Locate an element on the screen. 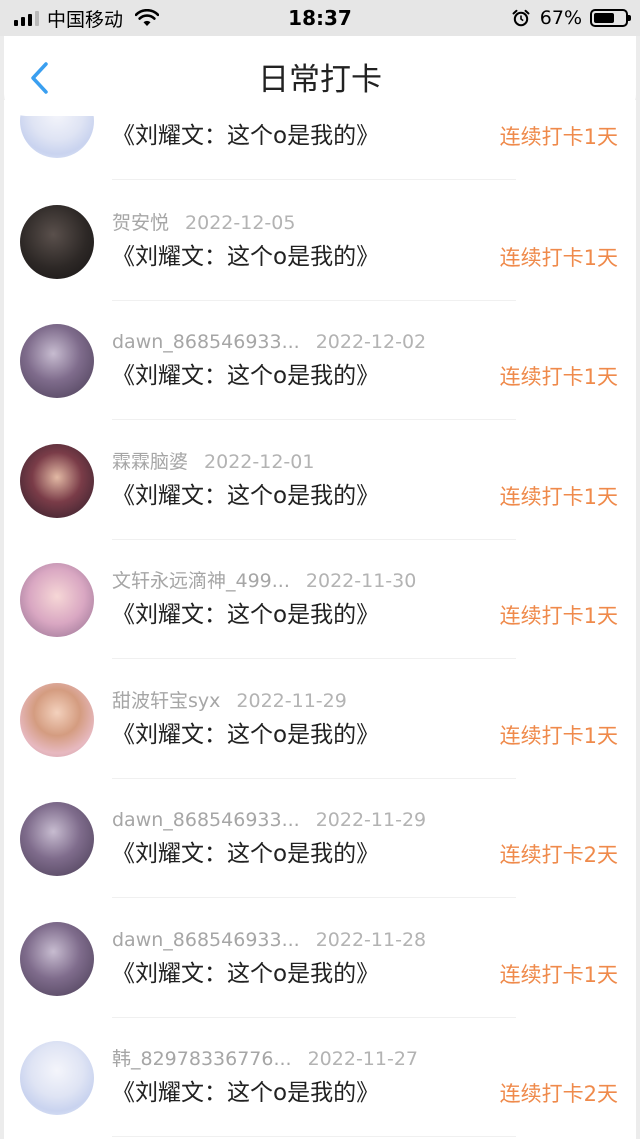 This screenshot has height=1139, width=640. checkin-meta: 霖霖脑婆 2022-12-01 is located at coordinates (213, 462).